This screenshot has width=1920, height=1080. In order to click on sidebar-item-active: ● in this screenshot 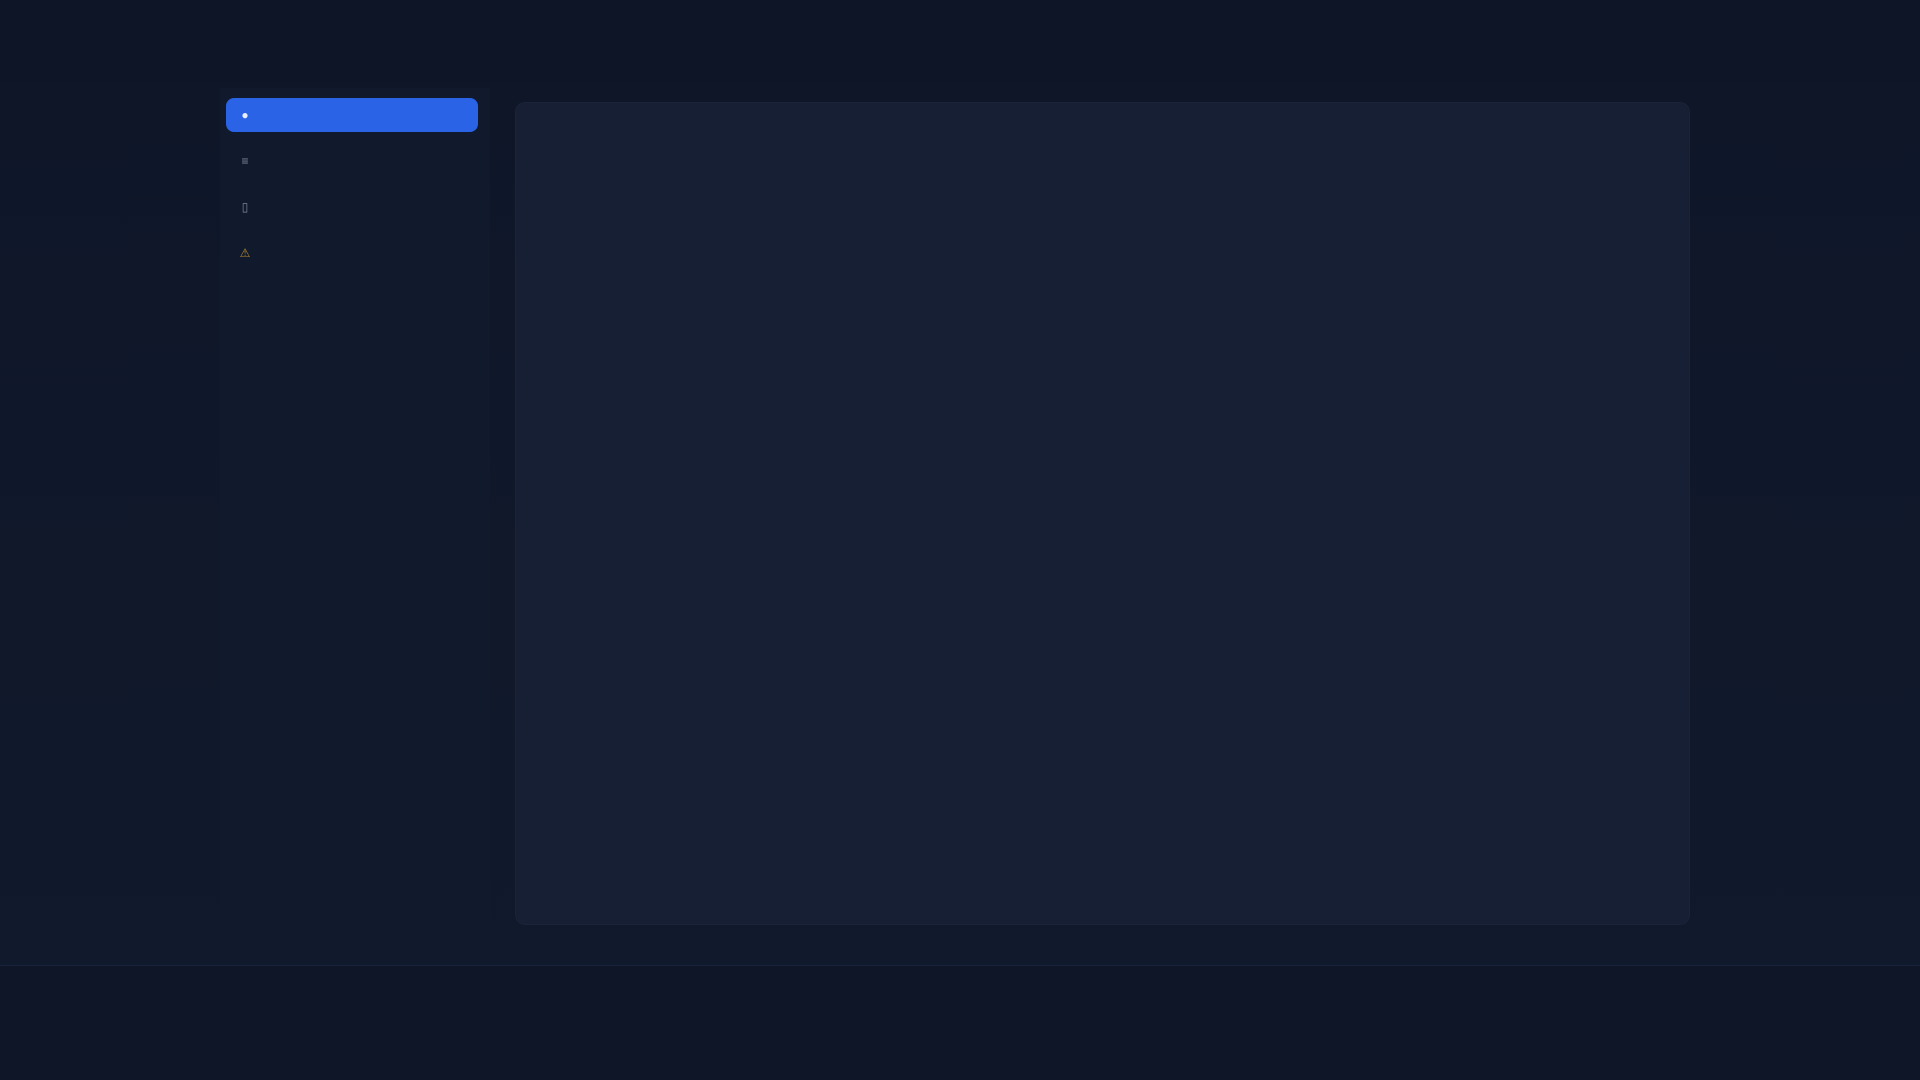, I will do `click(352, 115)`.